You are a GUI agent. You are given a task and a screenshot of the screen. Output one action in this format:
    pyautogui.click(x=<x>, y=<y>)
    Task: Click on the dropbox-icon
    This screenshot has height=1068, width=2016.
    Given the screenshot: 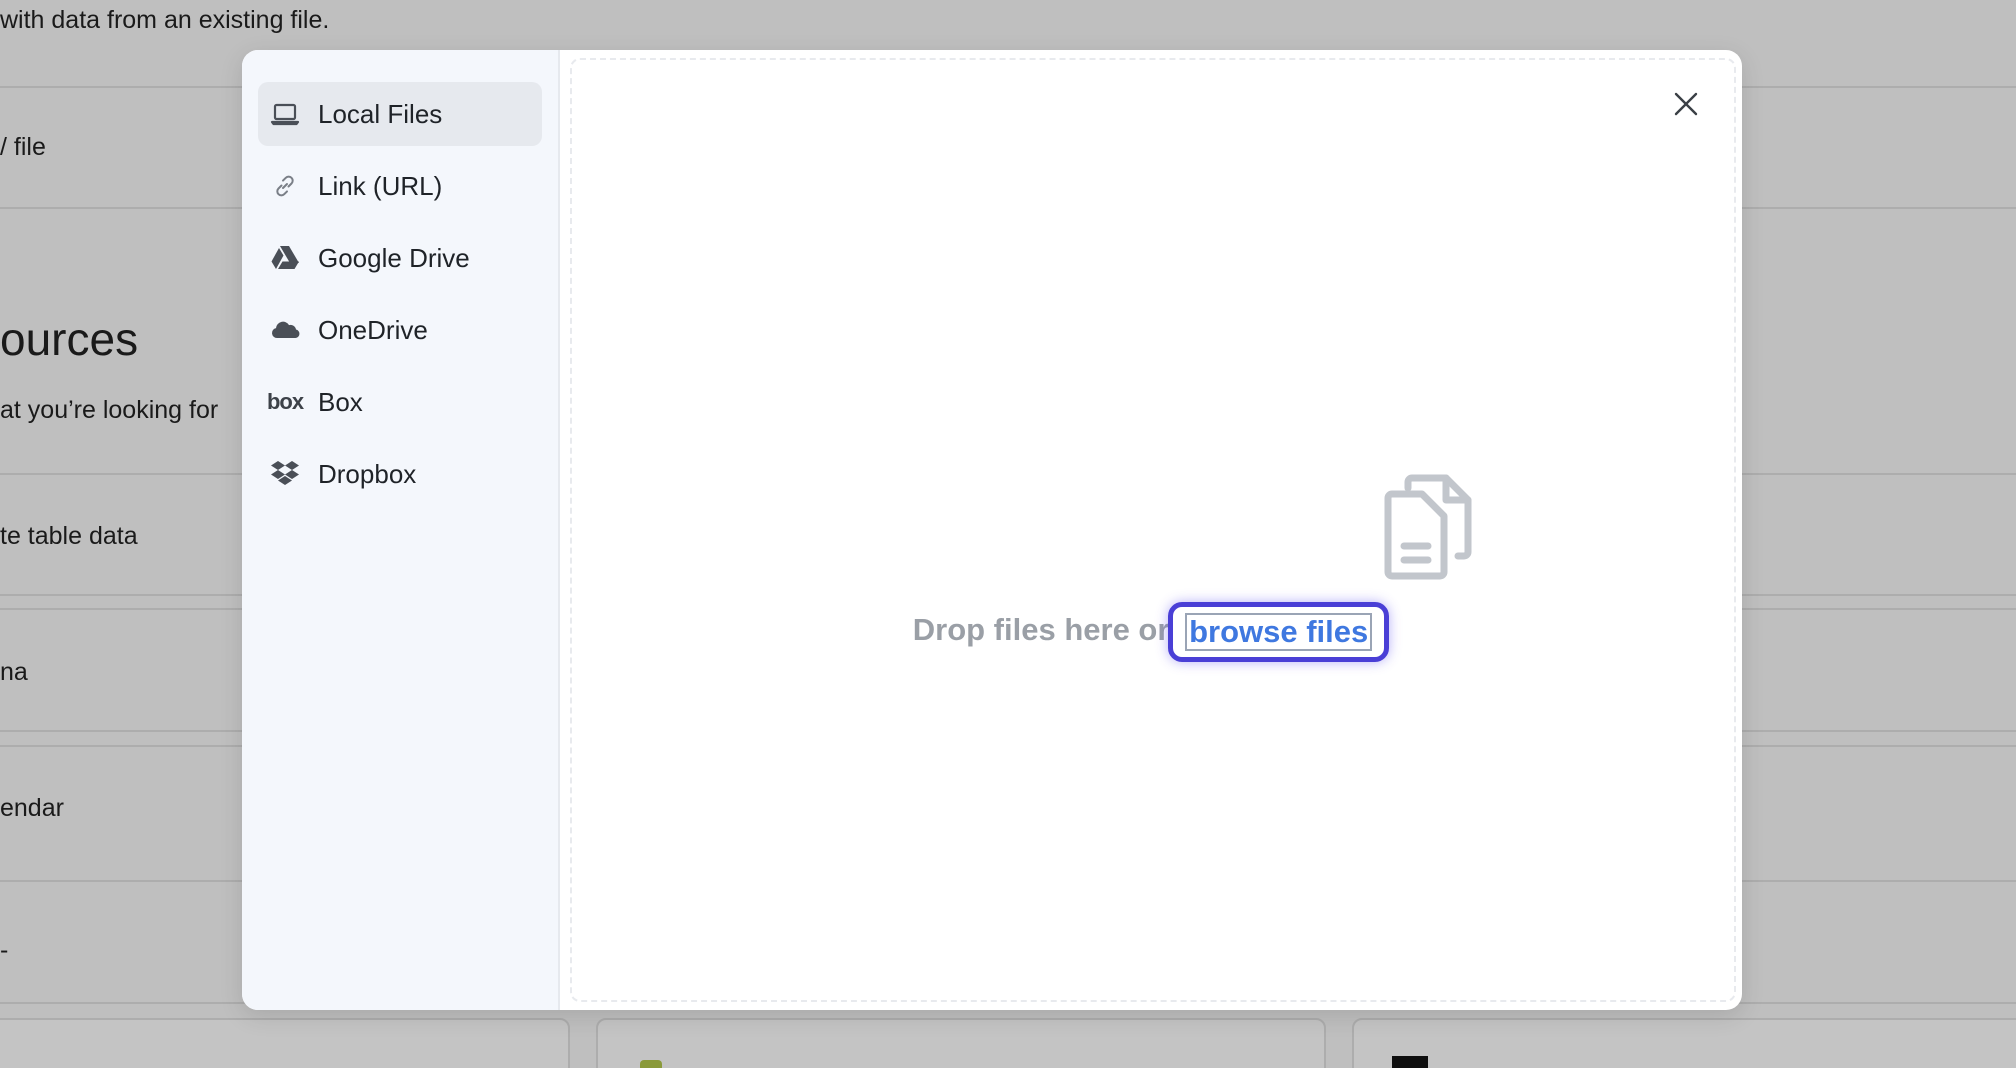 What is the action you would take?
    pyautogui.click(x=285, y=474)
    